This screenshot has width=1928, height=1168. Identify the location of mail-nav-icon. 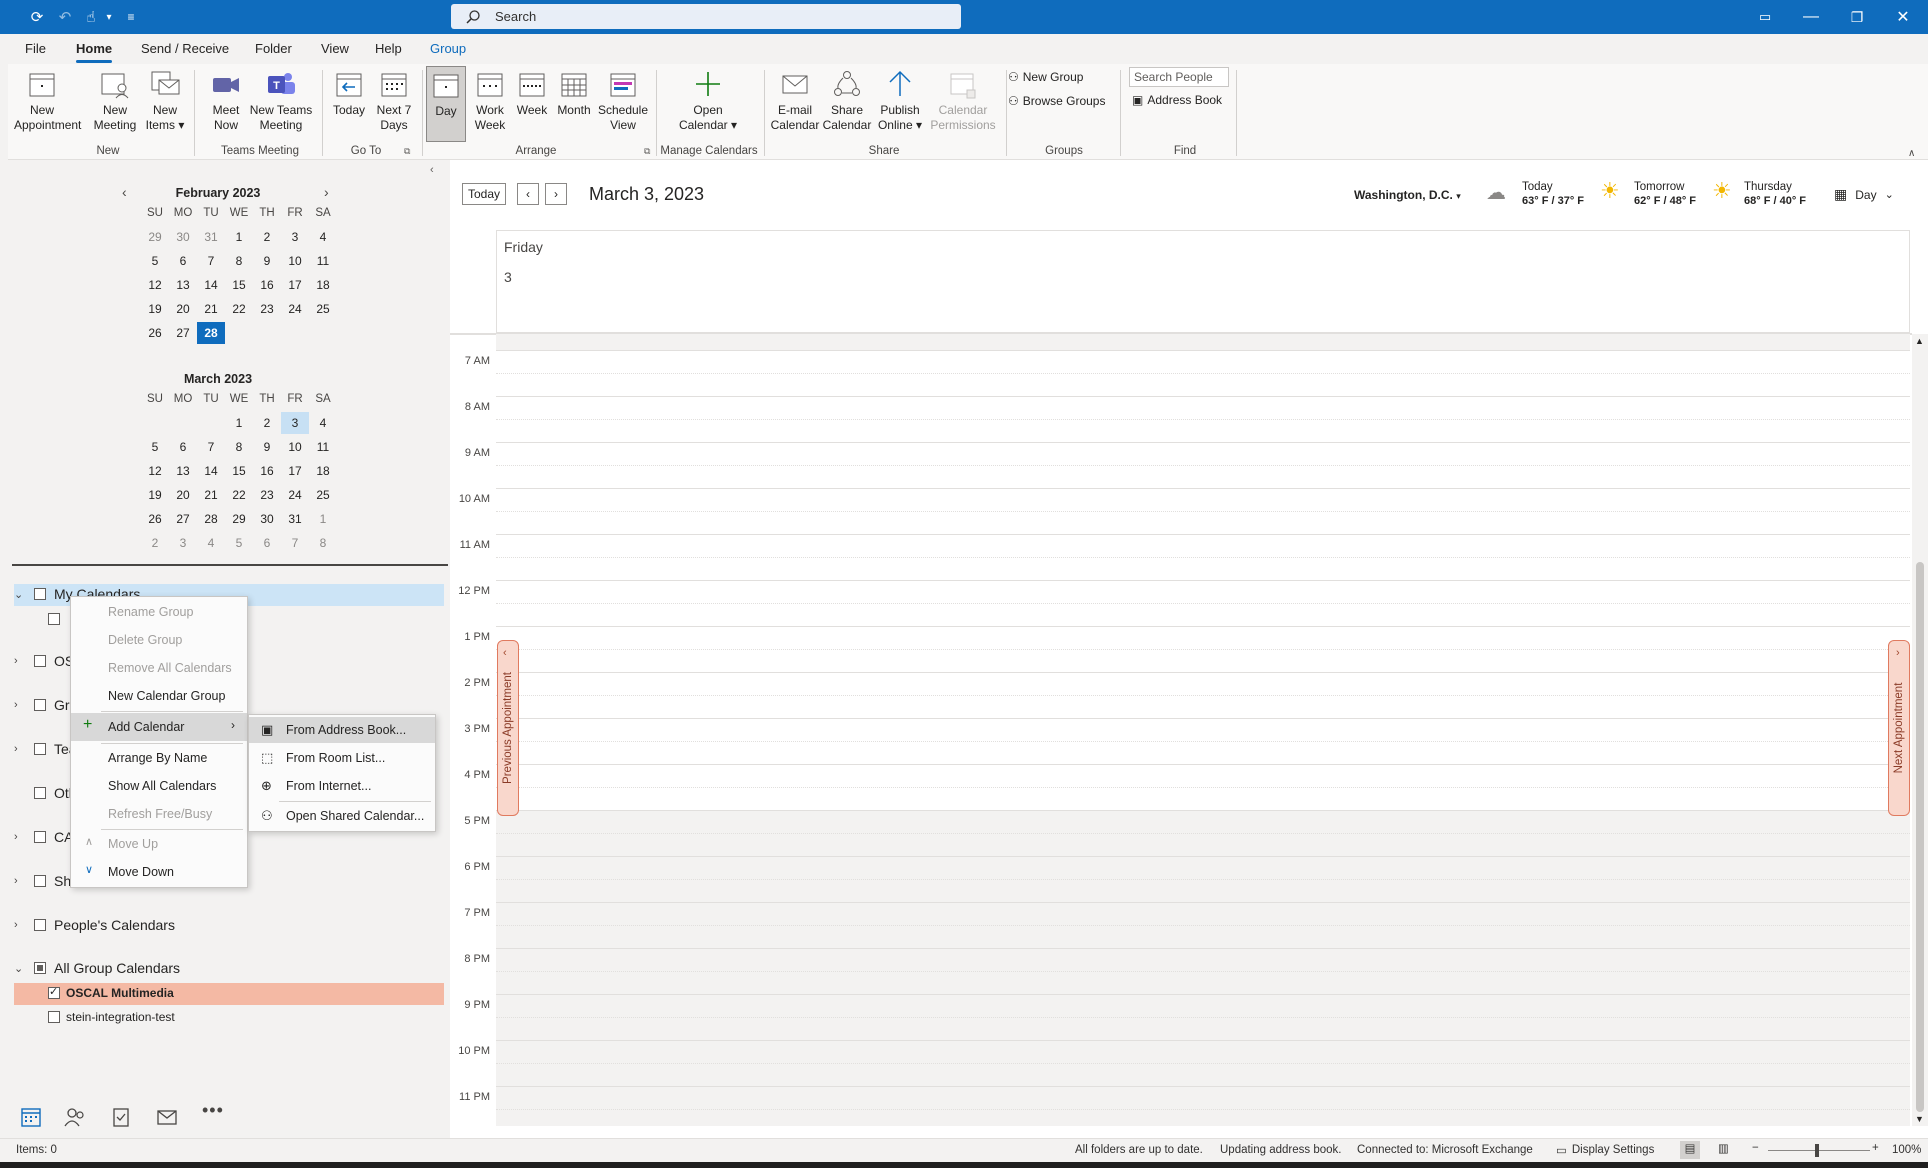
(167, 1117).